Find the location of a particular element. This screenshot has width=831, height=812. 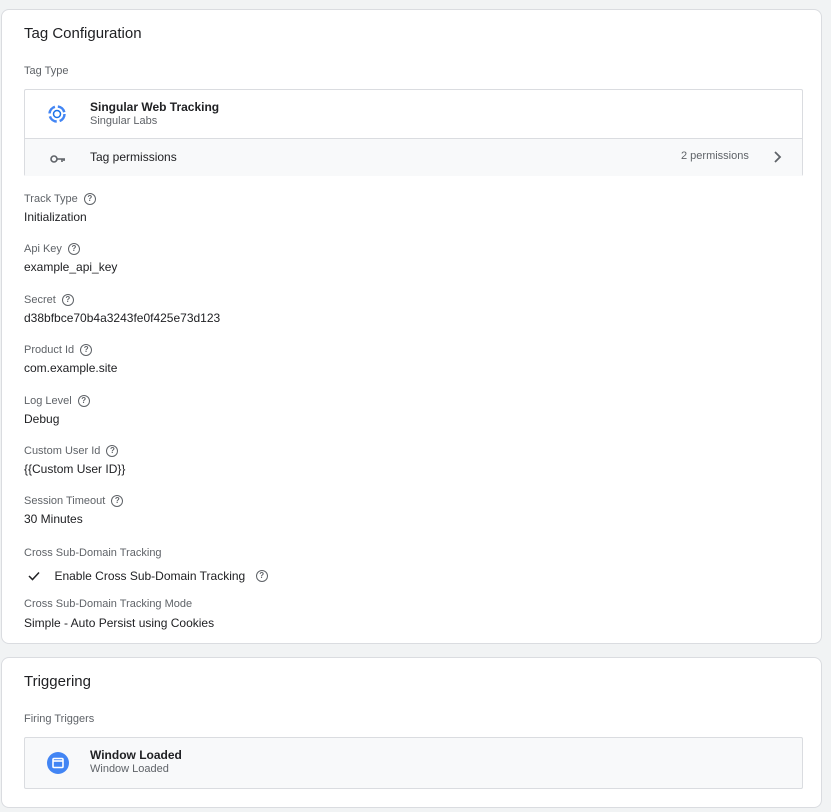

check-icon is located at coordinates (36, 575).